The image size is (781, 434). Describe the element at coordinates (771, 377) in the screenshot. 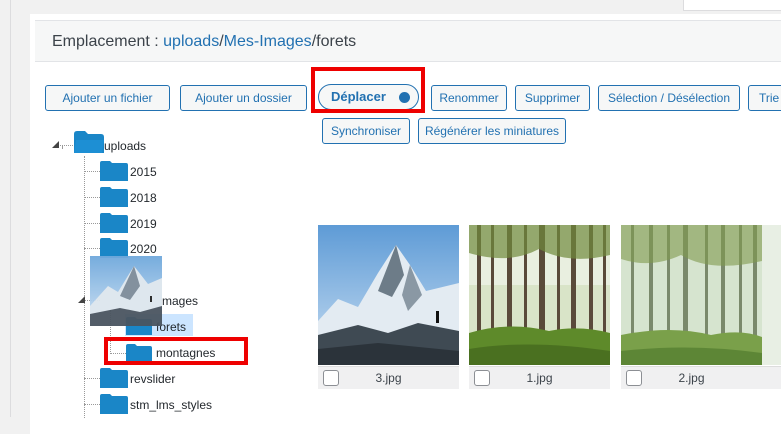

I see `file-caption-row-partial` at that location.